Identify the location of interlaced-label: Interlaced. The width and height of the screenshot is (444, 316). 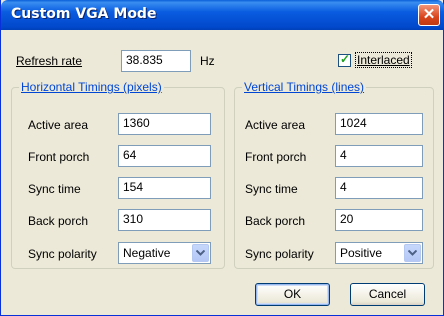
(383, 60).